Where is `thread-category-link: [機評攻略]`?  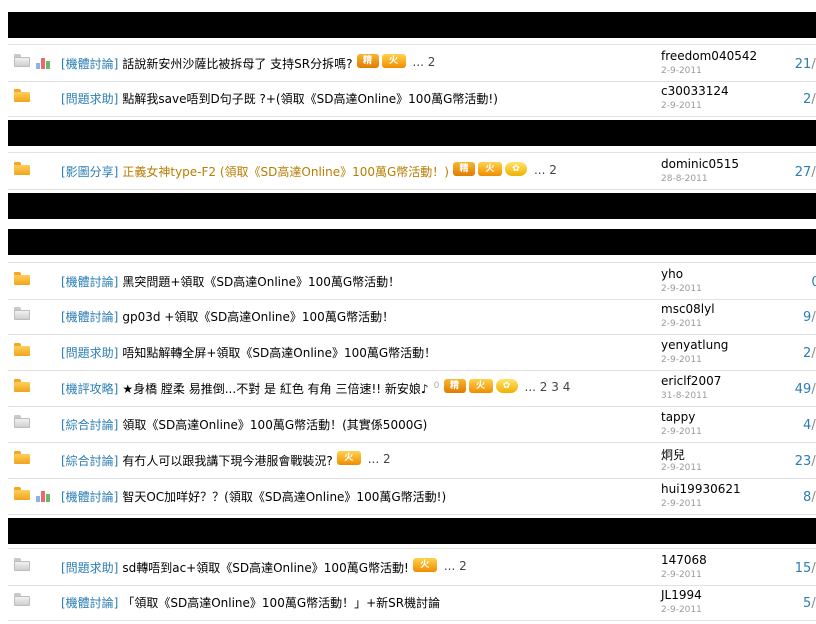 thread-category-link: [機評攻略] is located at coordinates (89, 388).